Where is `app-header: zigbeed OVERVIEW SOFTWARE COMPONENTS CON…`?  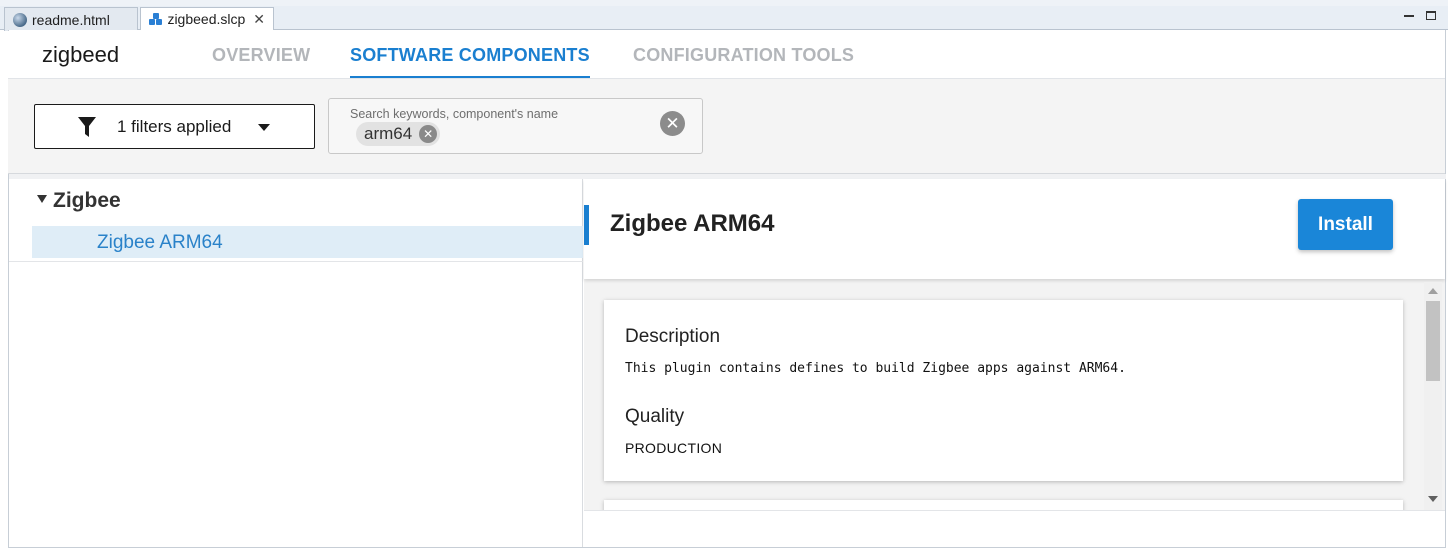 app-header: zigbeed OVERVIEW SOFTWARE COMPONENTS CON… is located at coordinates (726, 55).